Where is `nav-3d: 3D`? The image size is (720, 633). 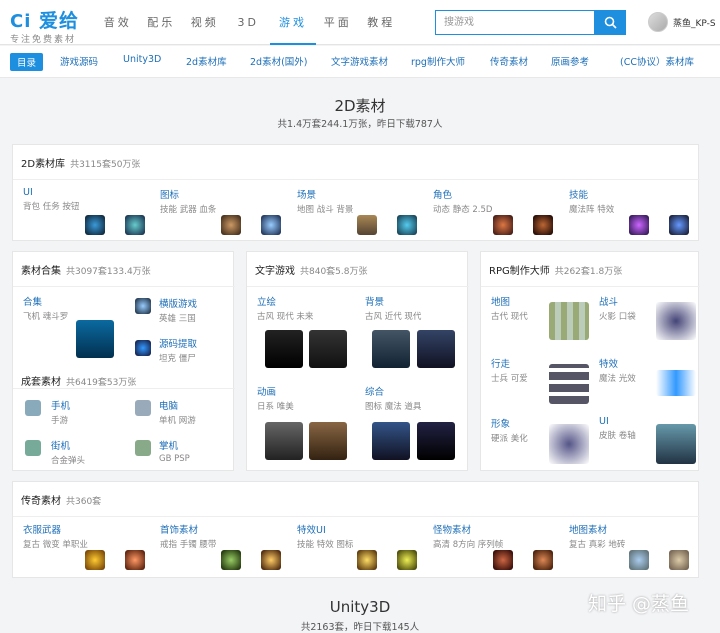
nav-3d: 3D is located at coordinates (249, 22).